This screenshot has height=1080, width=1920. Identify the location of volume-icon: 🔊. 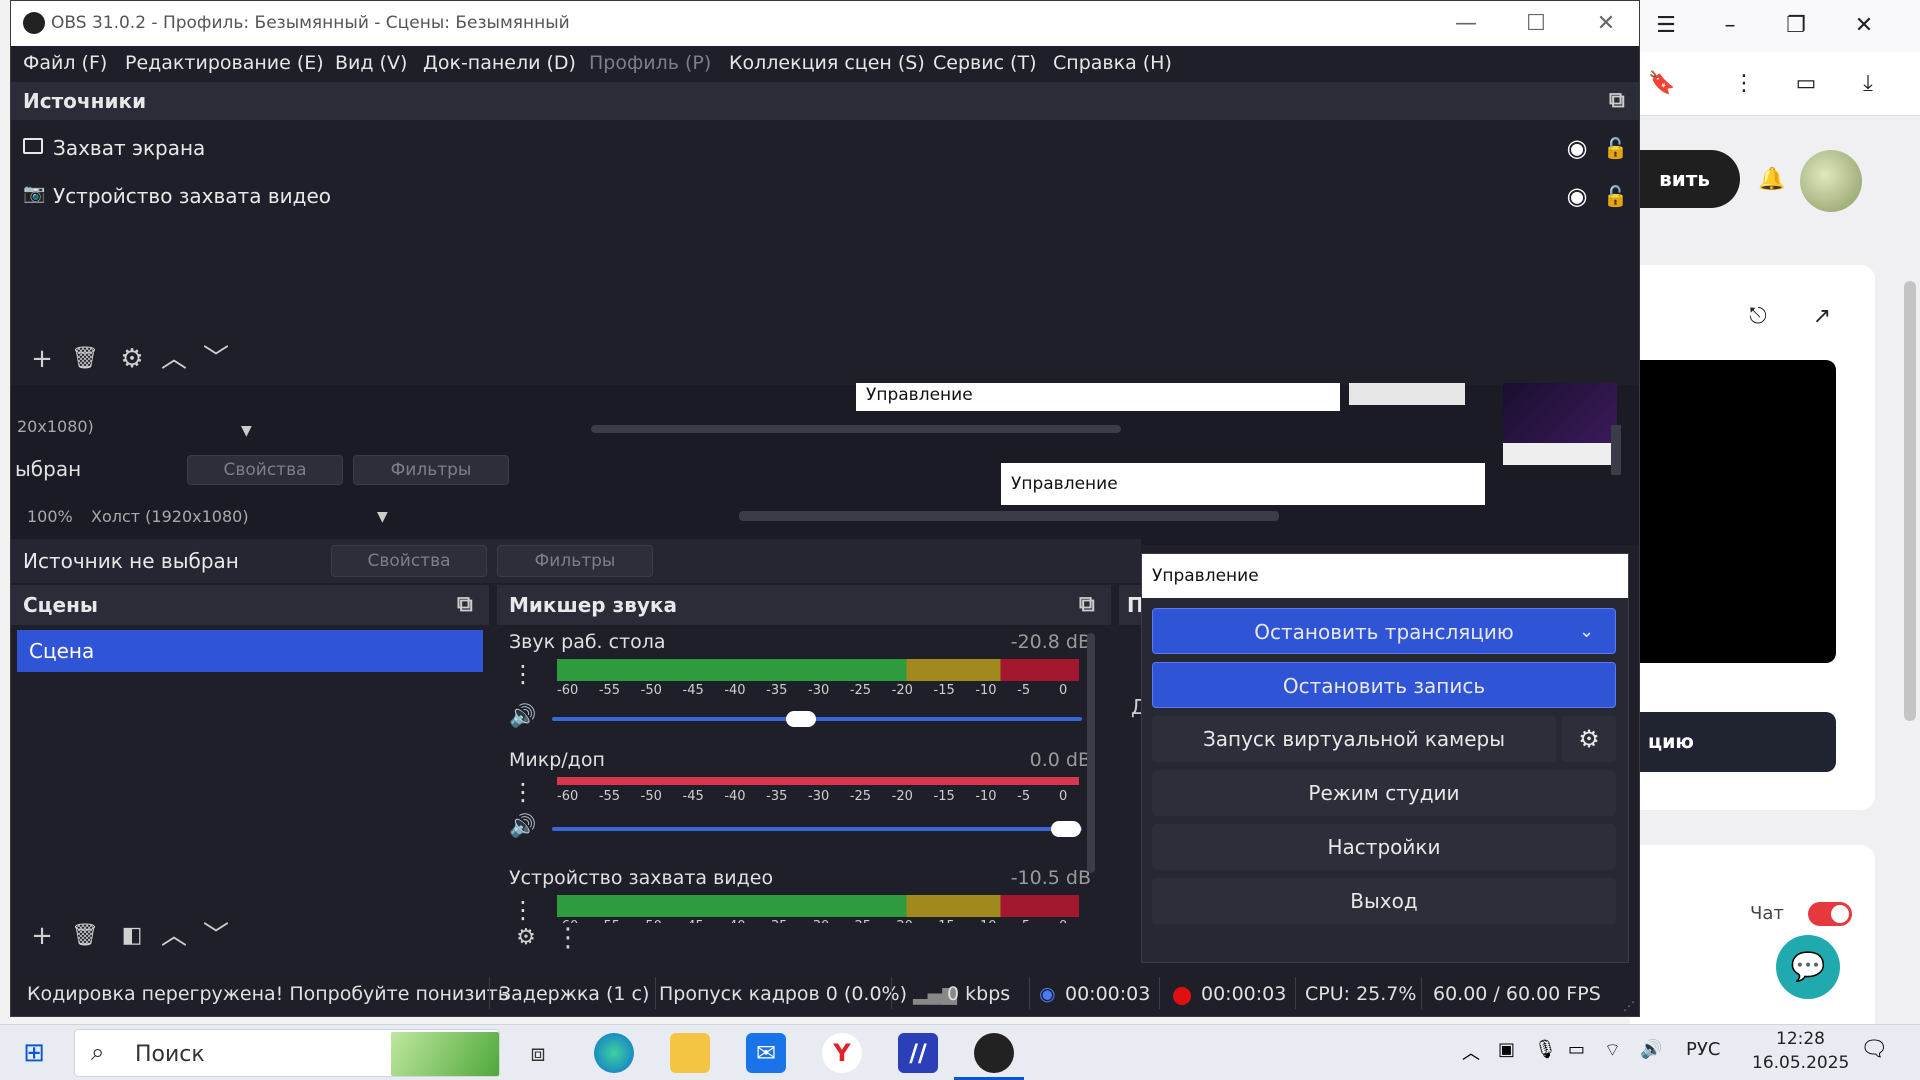
(1651, 1049).